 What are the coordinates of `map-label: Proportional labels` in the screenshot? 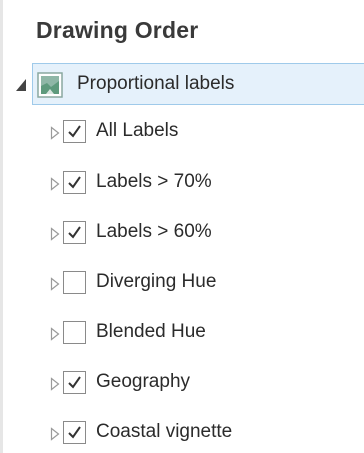 It's located at (156, 83).